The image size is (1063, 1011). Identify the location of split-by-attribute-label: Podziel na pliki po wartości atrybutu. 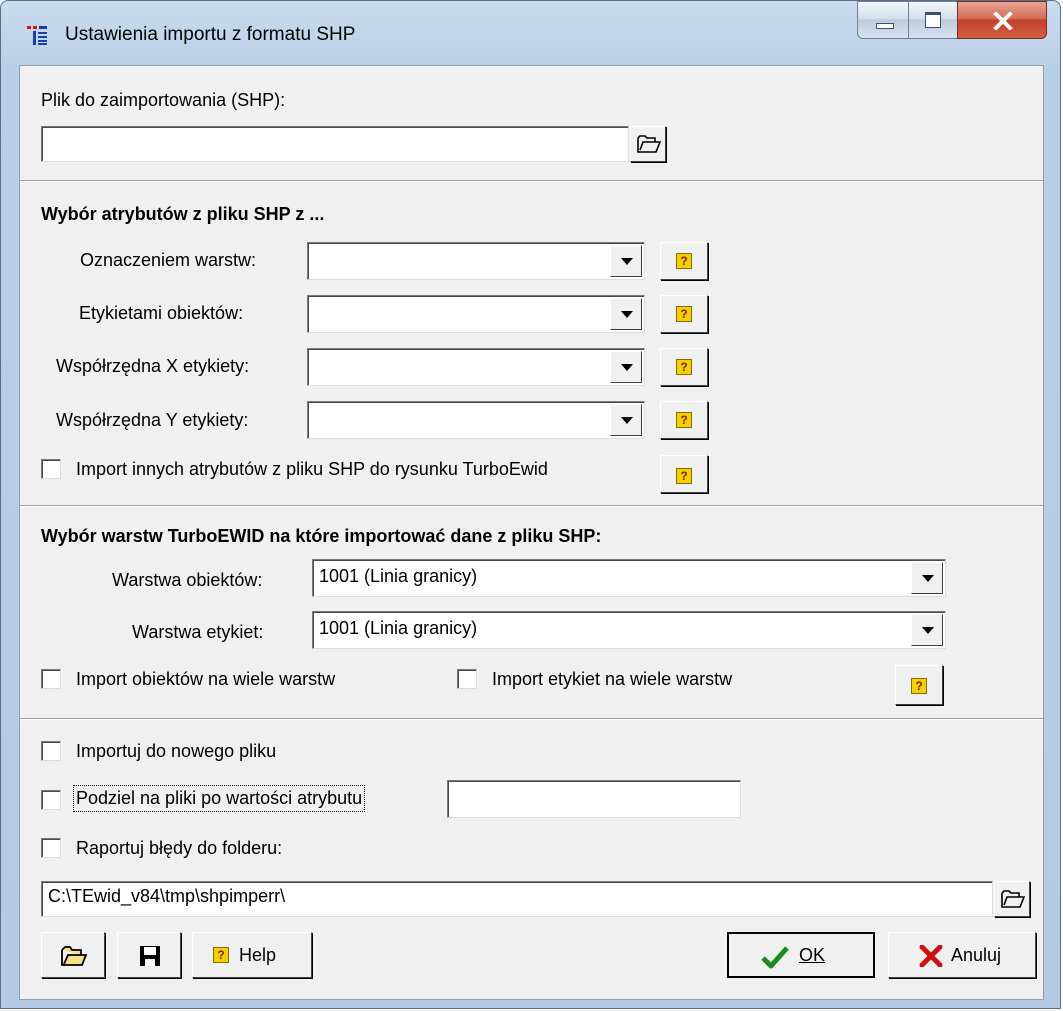
(219, 798).